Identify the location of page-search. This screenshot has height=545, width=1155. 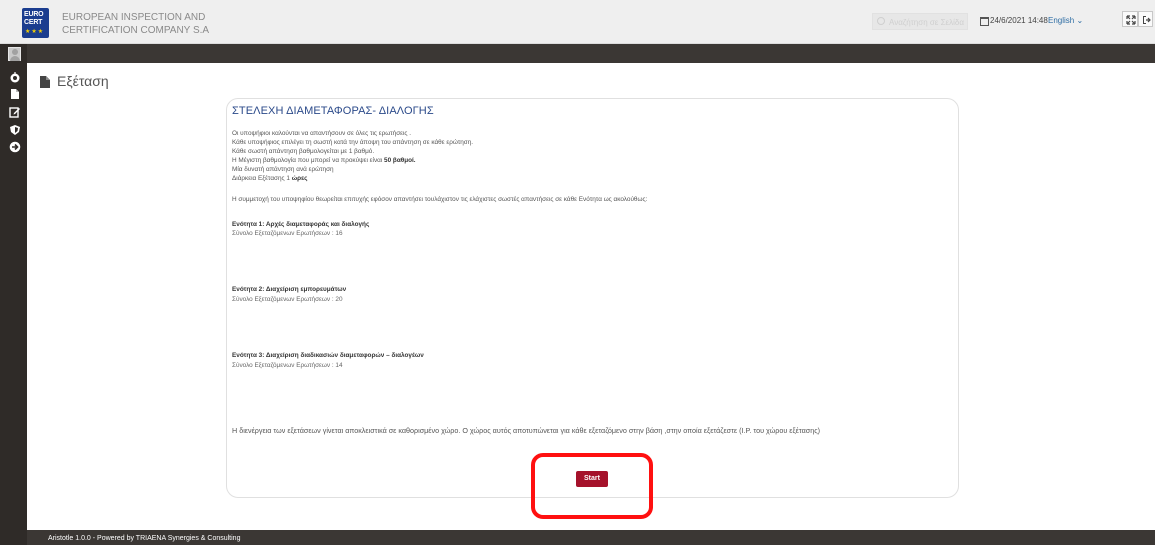
(920, 21).